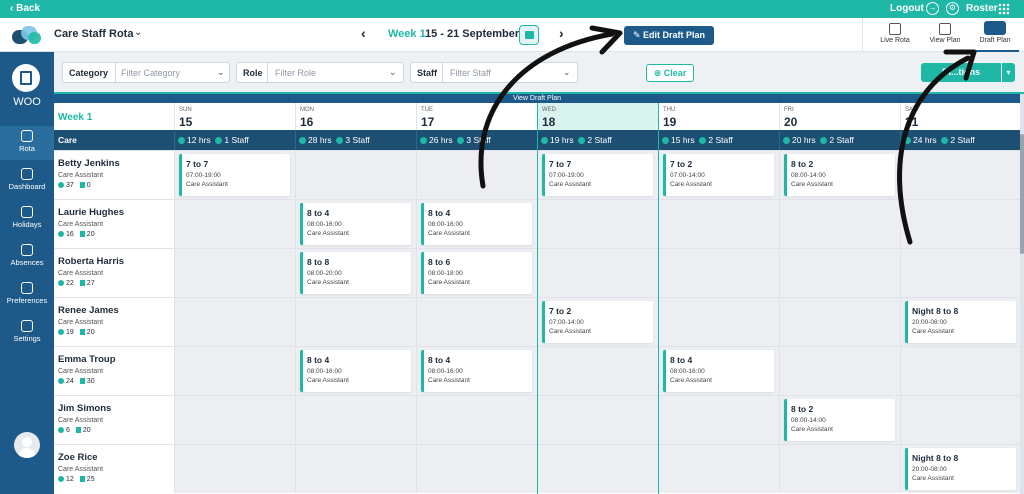 This screenshot has height=494, width=1024. What do you see at coordinates (27, 181) in the screenshot?
I see `sidebar-item-dashboard: Dashboard` at bounding box center [27, 181].